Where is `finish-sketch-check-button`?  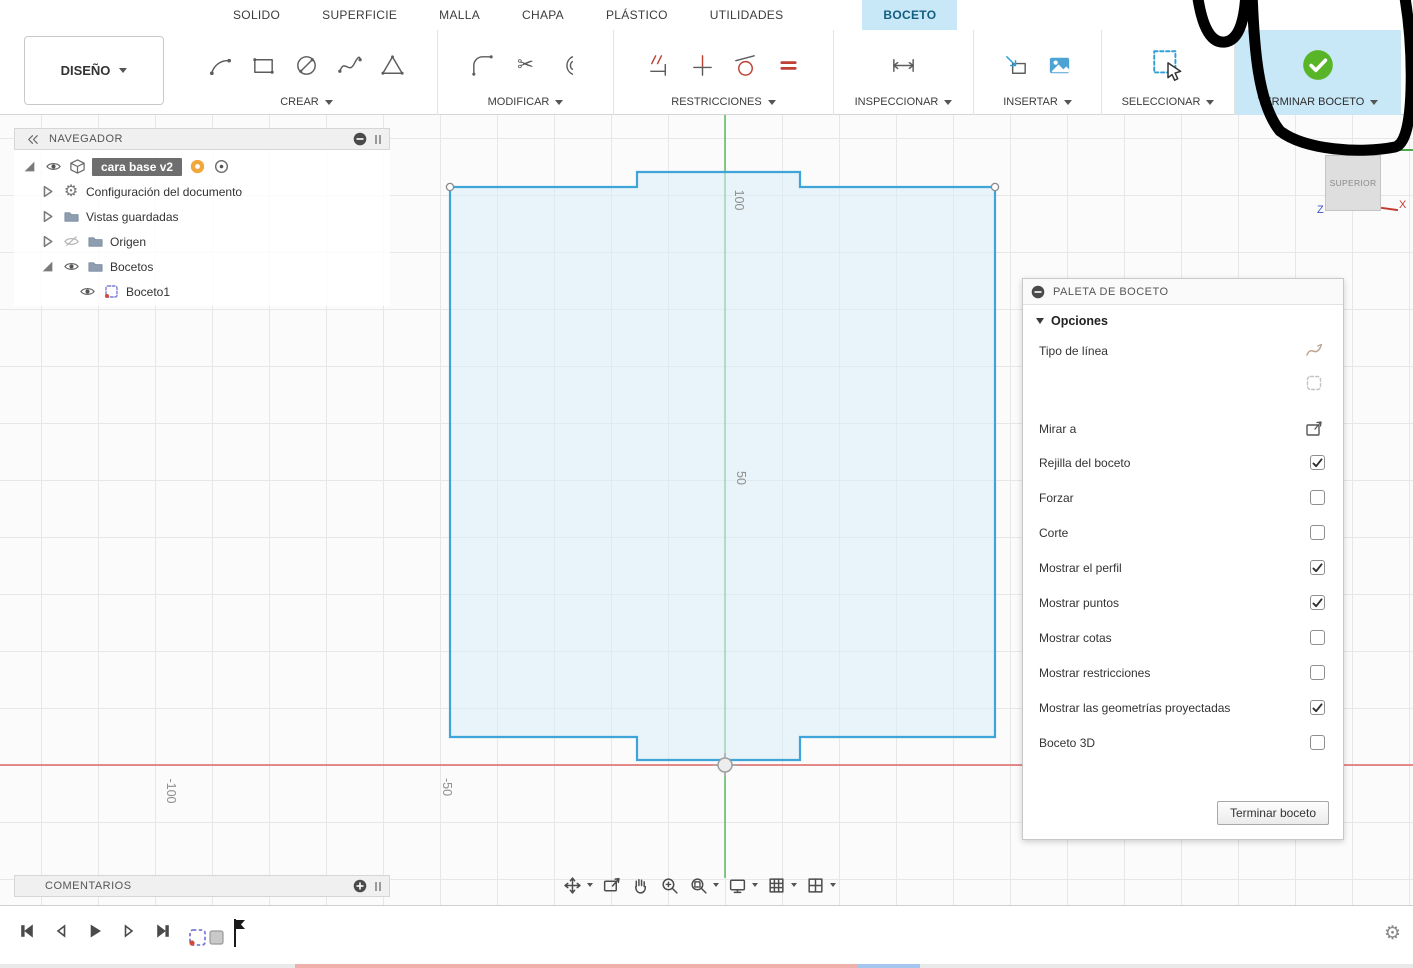 finish-sketch-check-button is located at coordinates (1318, 65).